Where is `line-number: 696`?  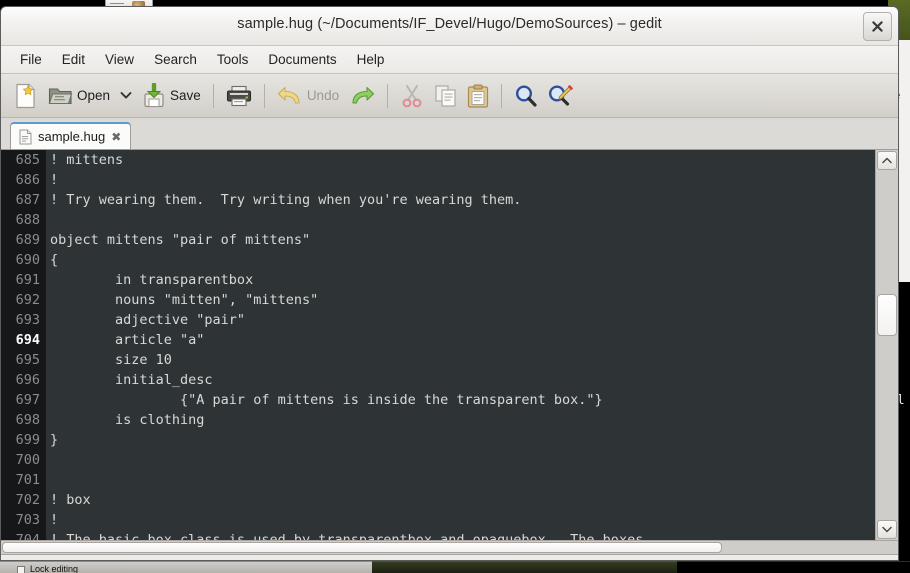 line-number: 696 is located at coordinates (27, 380).